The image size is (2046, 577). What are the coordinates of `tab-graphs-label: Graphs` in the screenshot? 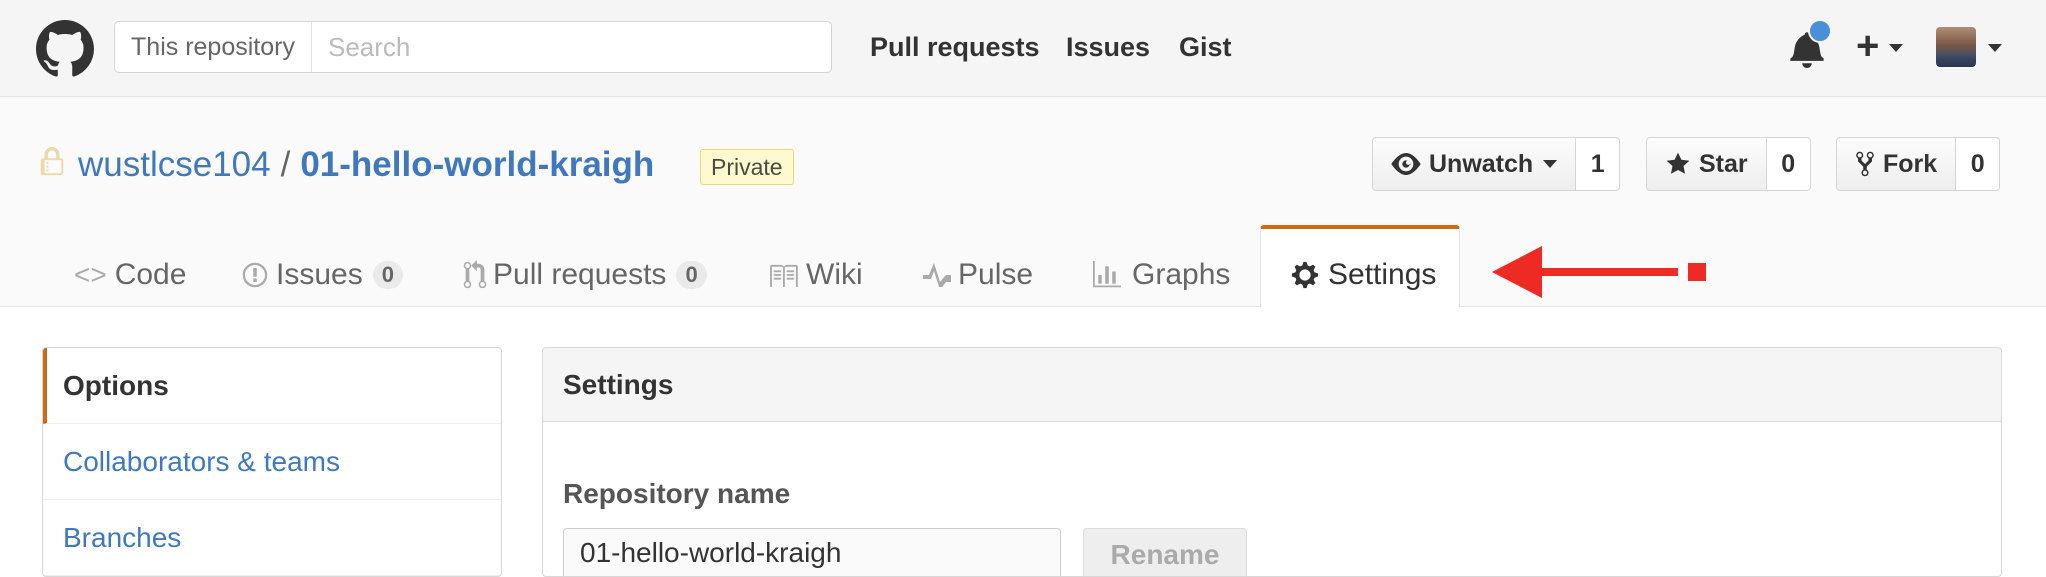 It's located at (1181, 274).